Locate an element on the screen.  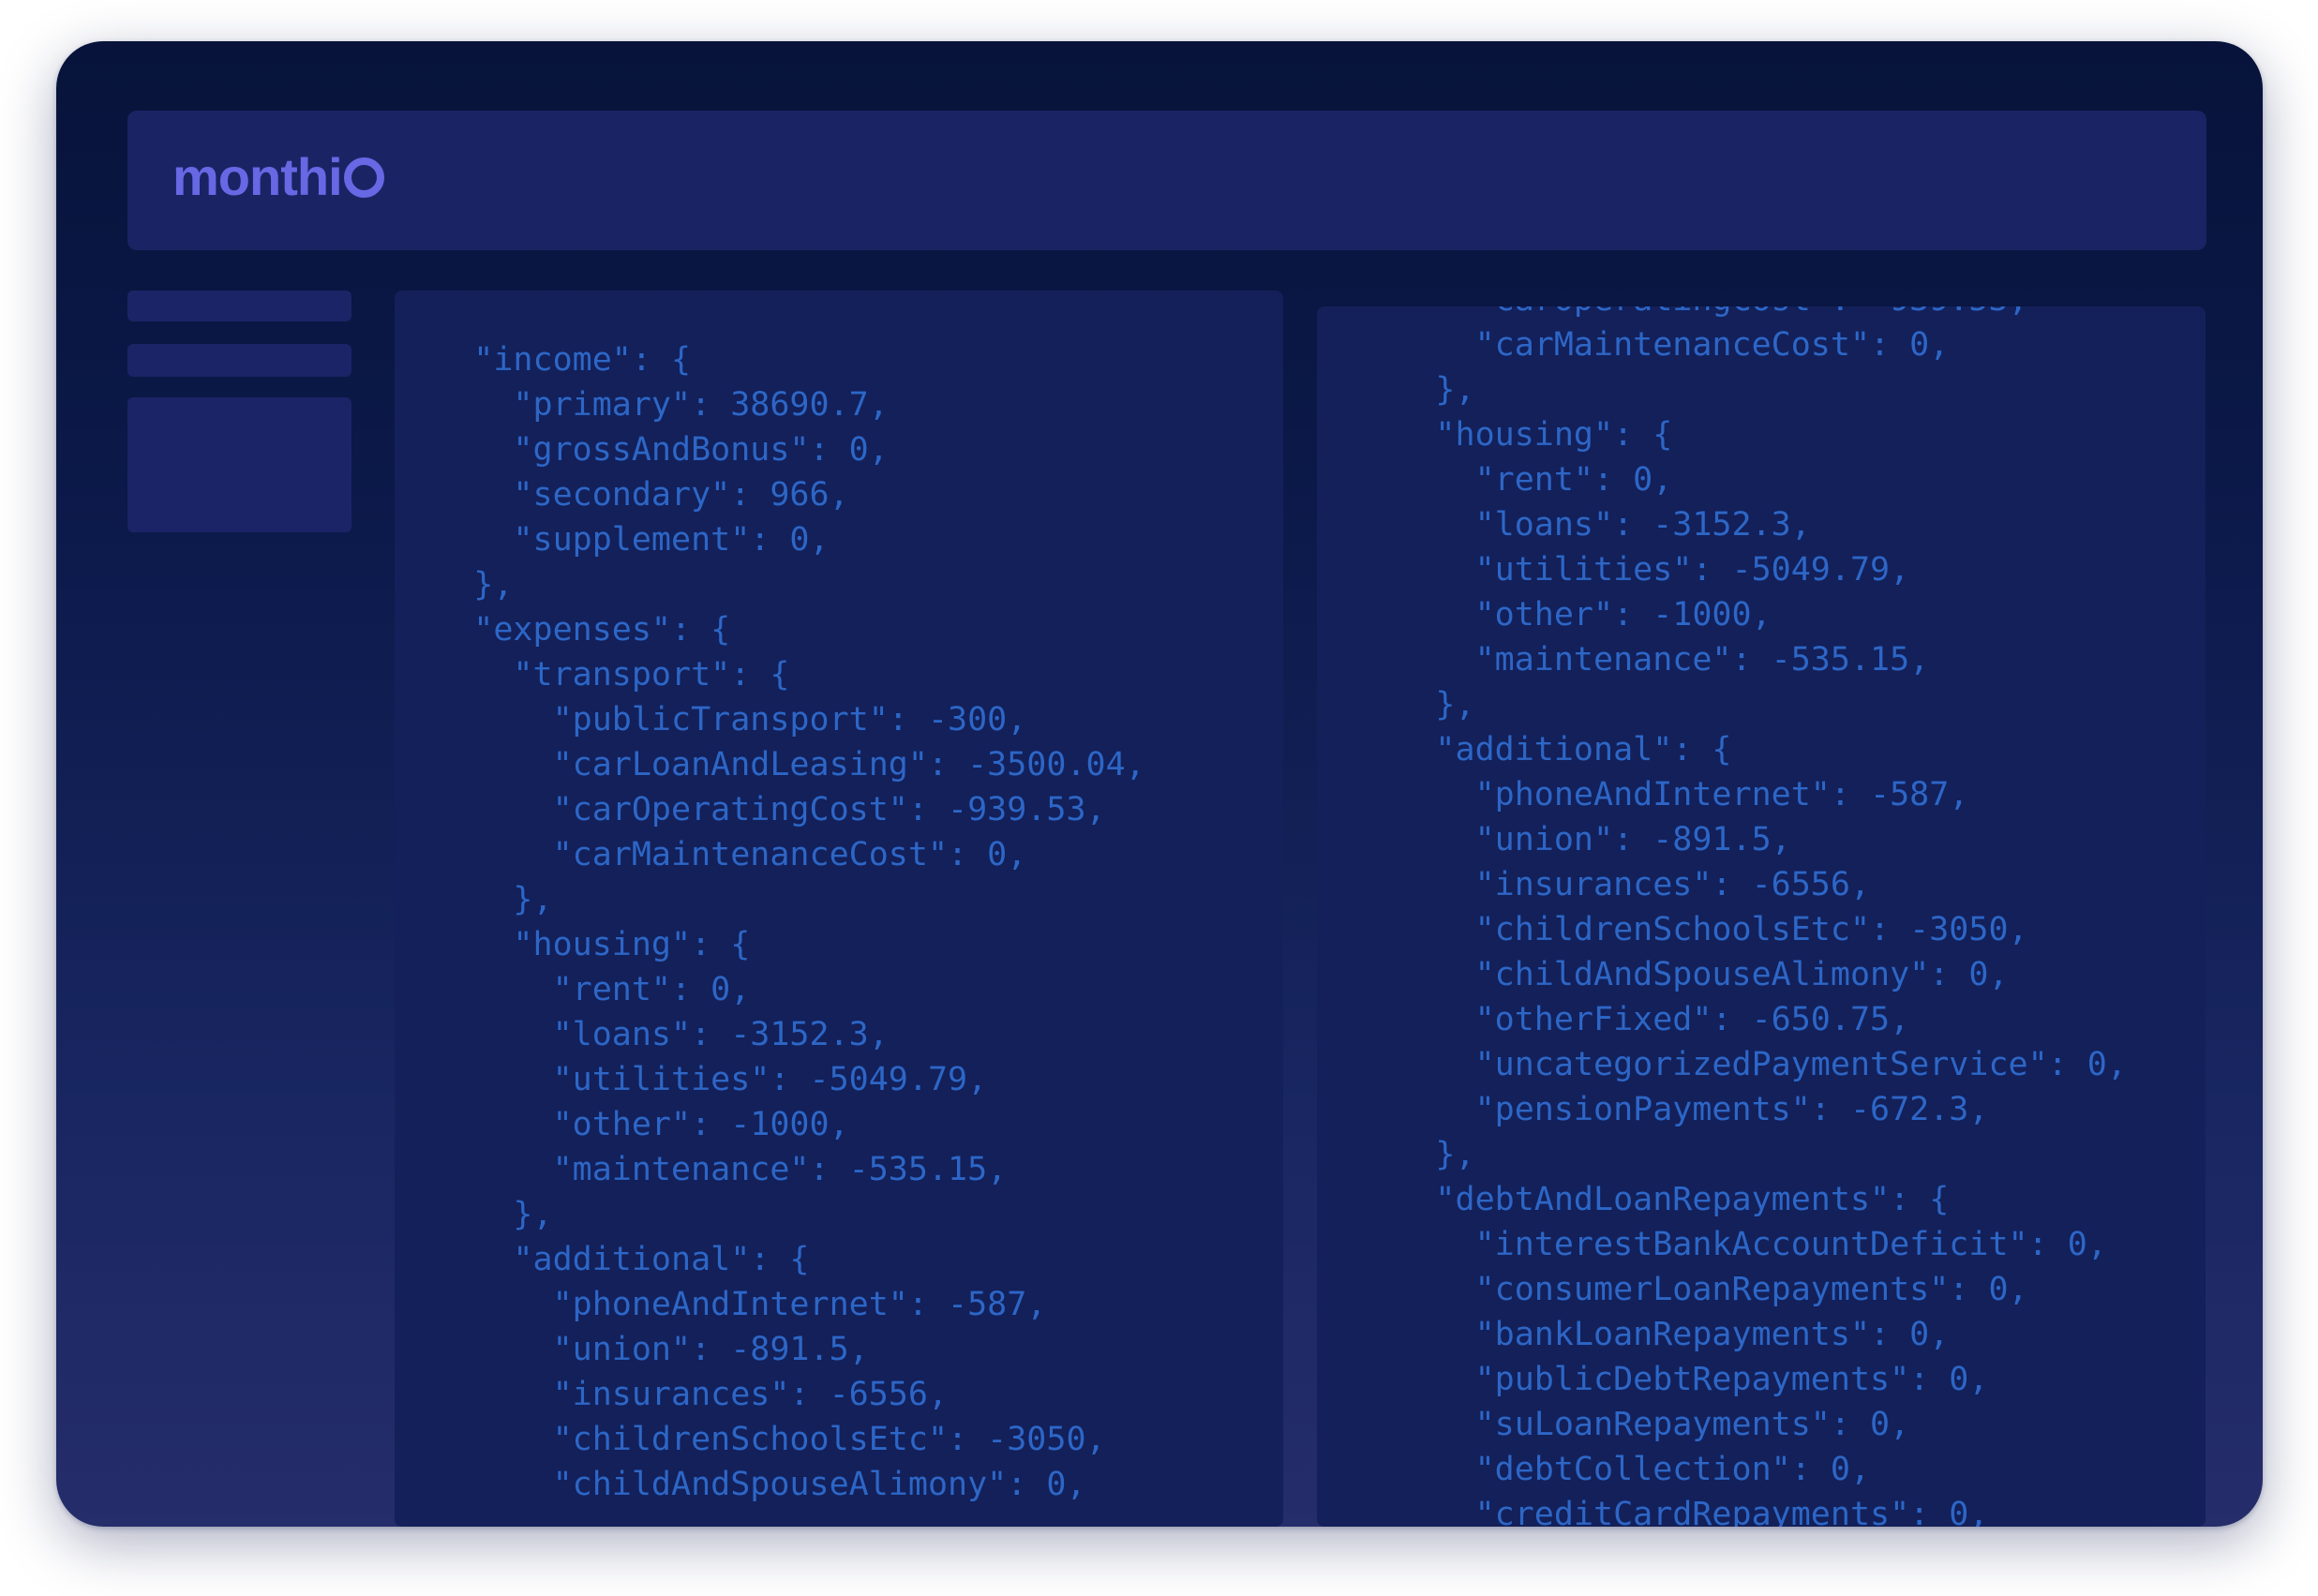
json-code-line: "primary": 38690.7, is located at coordinates (642, 405).